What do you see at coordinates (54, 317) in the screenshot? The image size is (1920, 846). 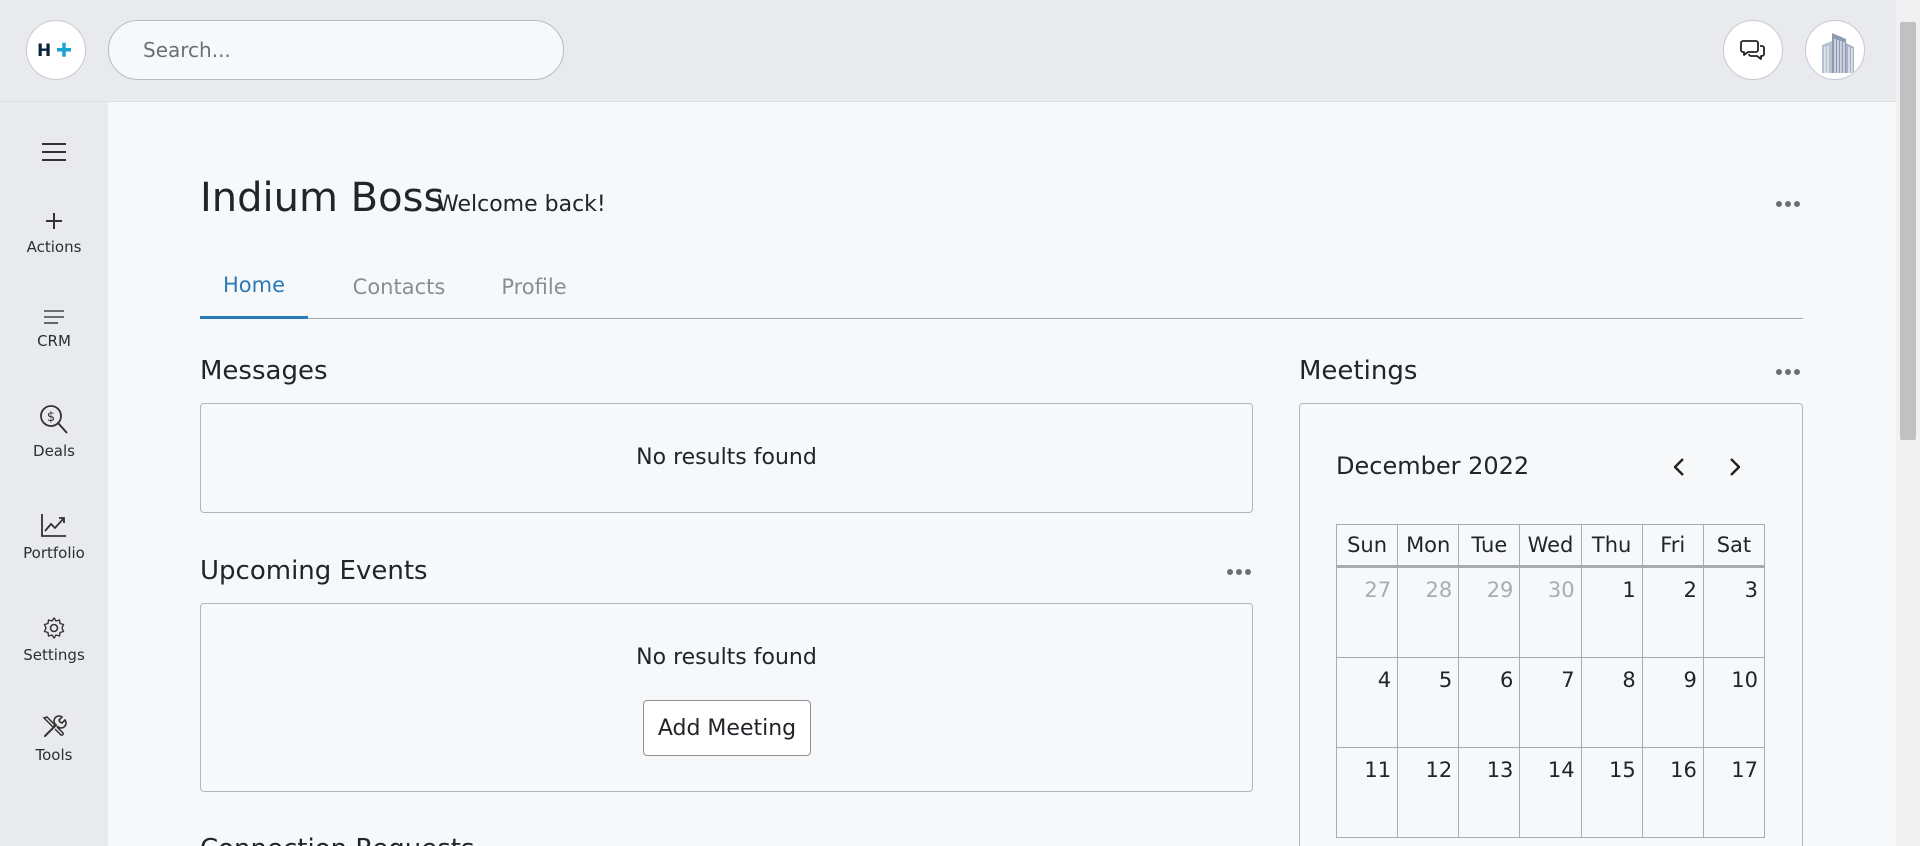 I see `list-icon` at bounding box center [54, 317].